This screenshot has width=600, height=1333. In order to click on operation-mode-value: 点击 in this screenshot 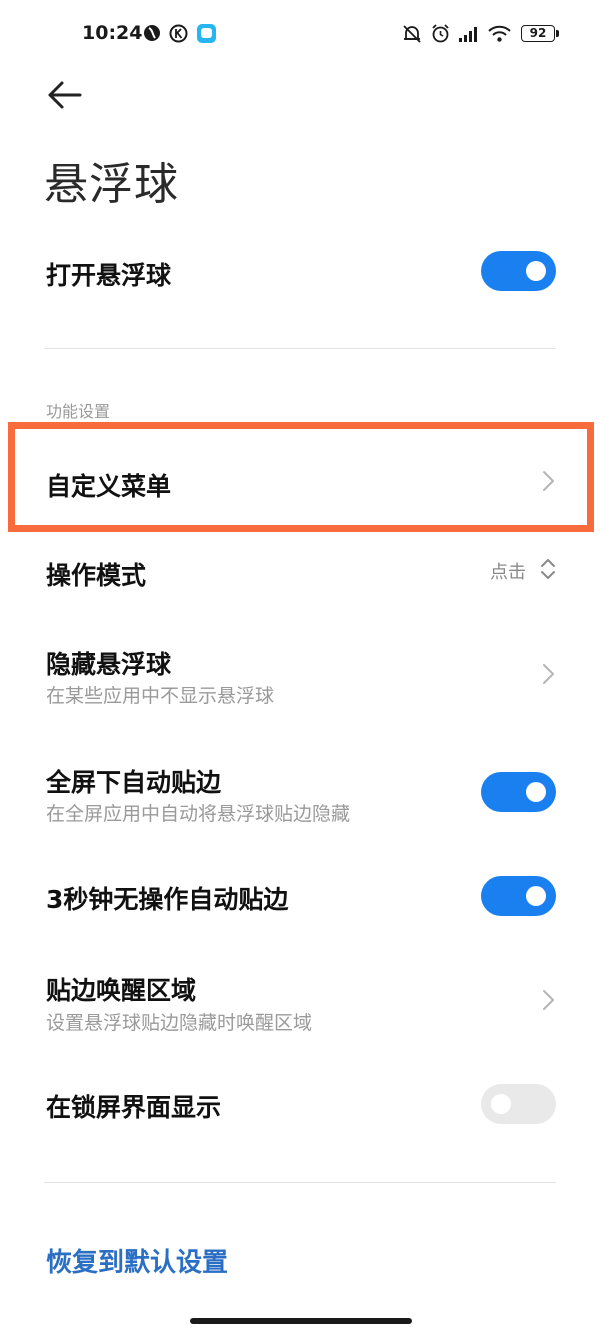, I will do `click(508, 572)`.